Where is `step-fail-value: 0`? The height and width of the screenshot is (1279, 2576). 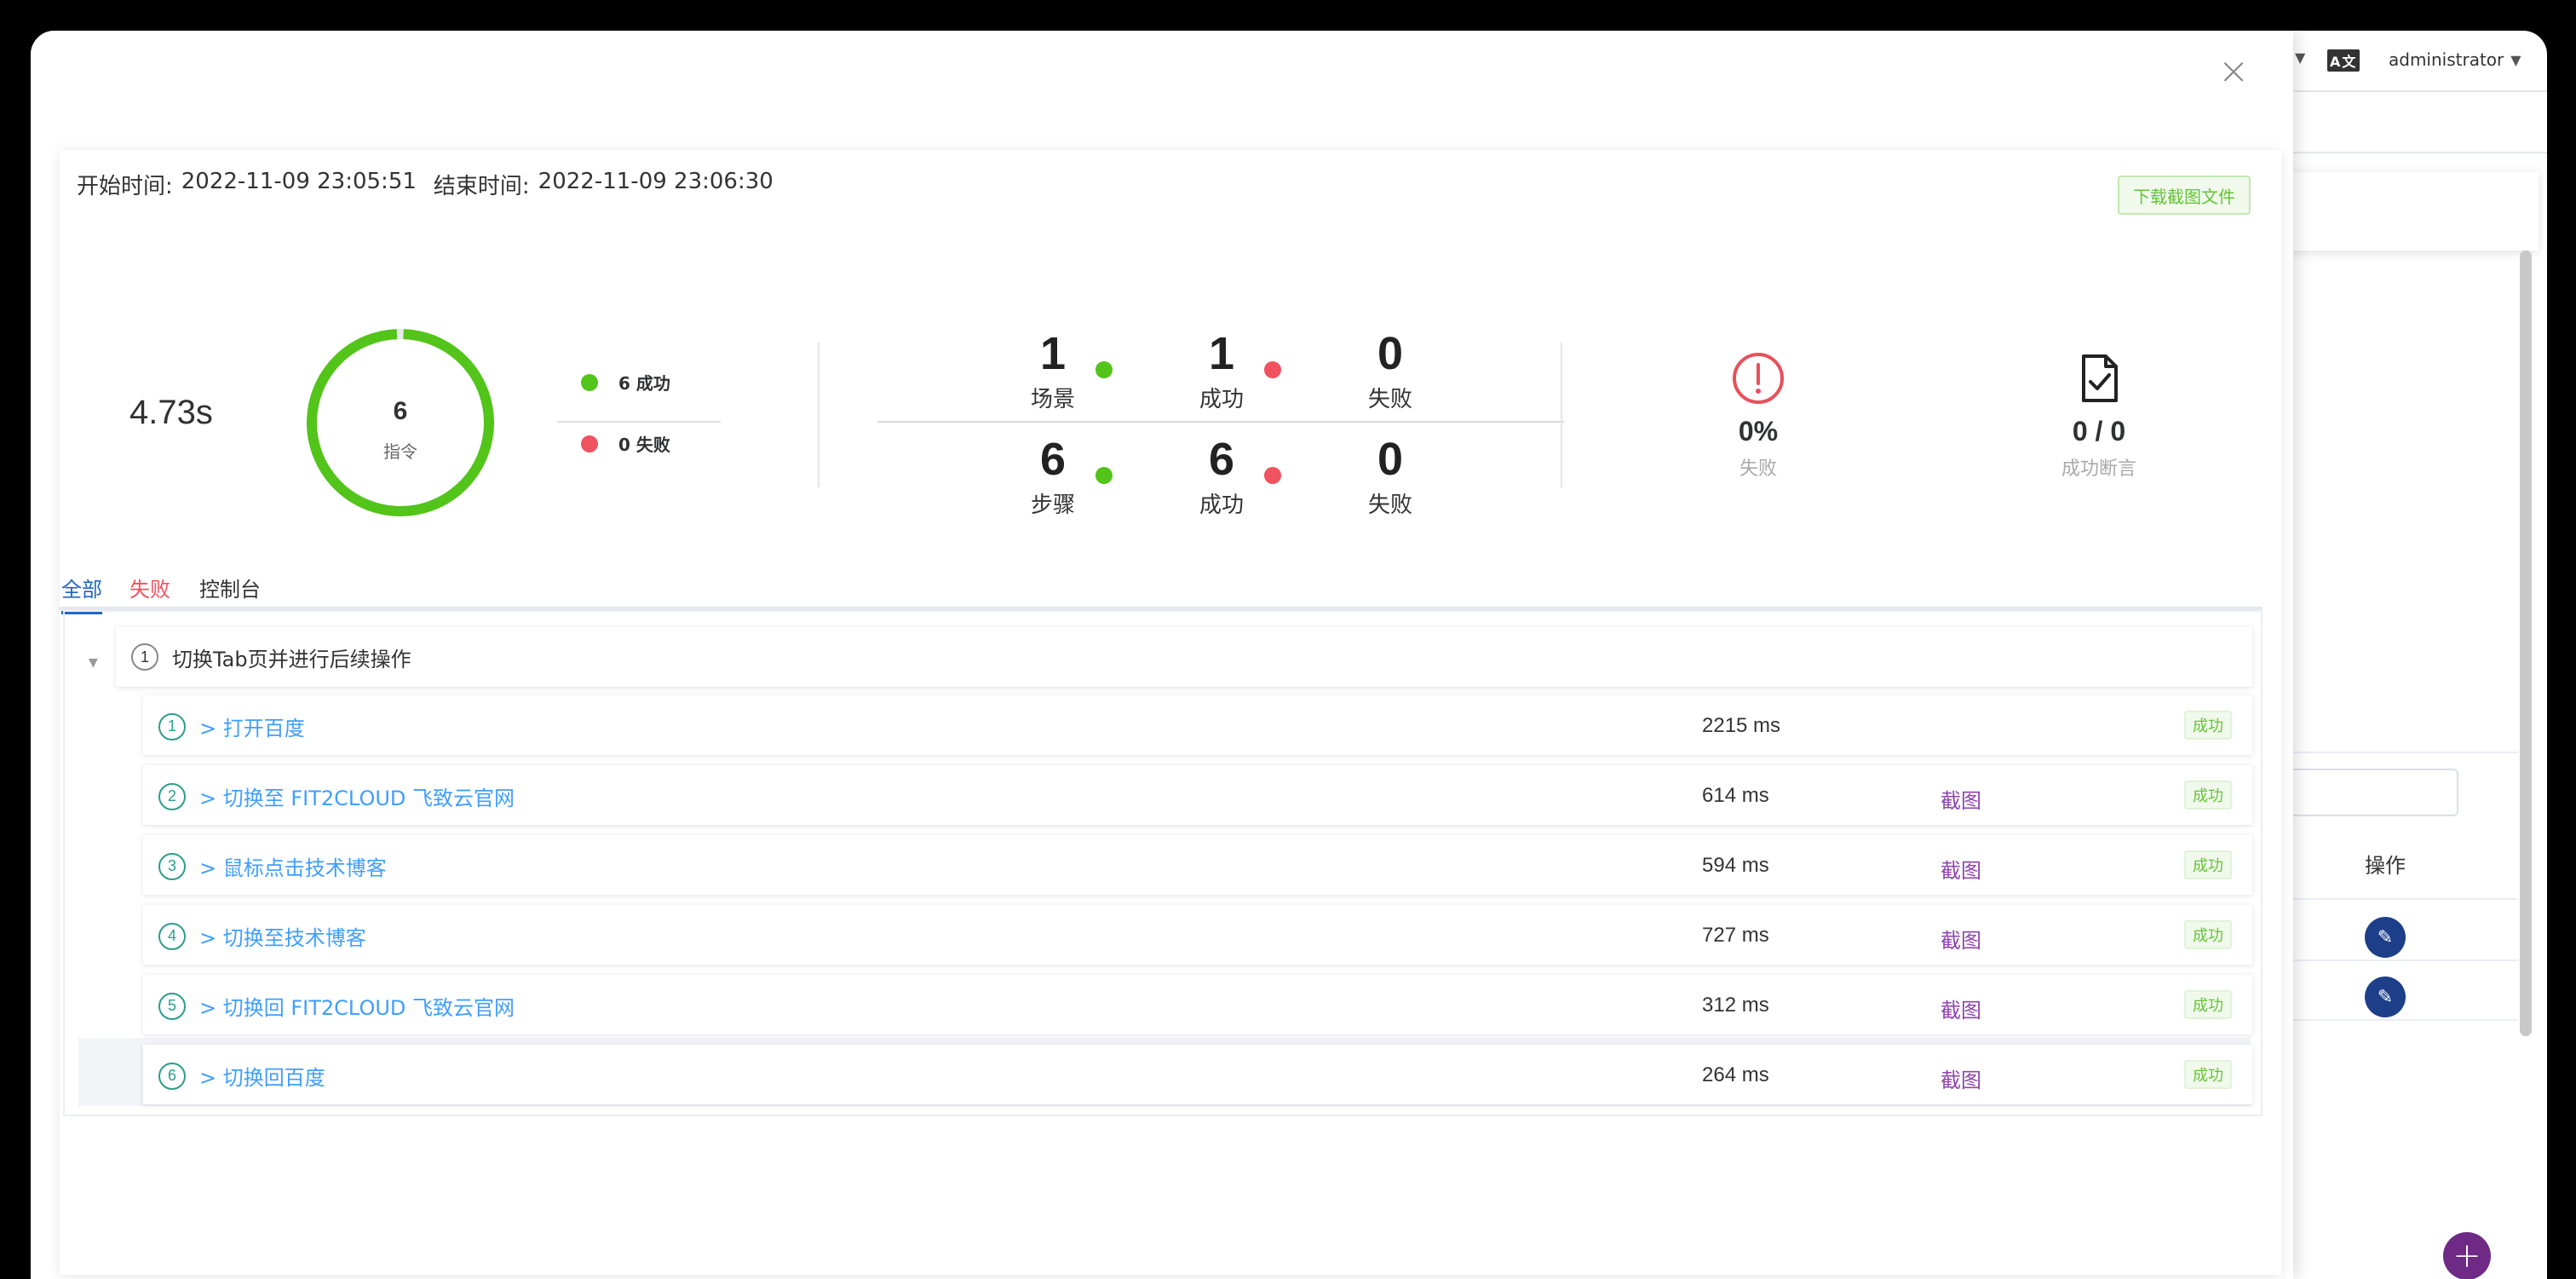 step-fail-value: 0 is located at coordinates (1391, 459).